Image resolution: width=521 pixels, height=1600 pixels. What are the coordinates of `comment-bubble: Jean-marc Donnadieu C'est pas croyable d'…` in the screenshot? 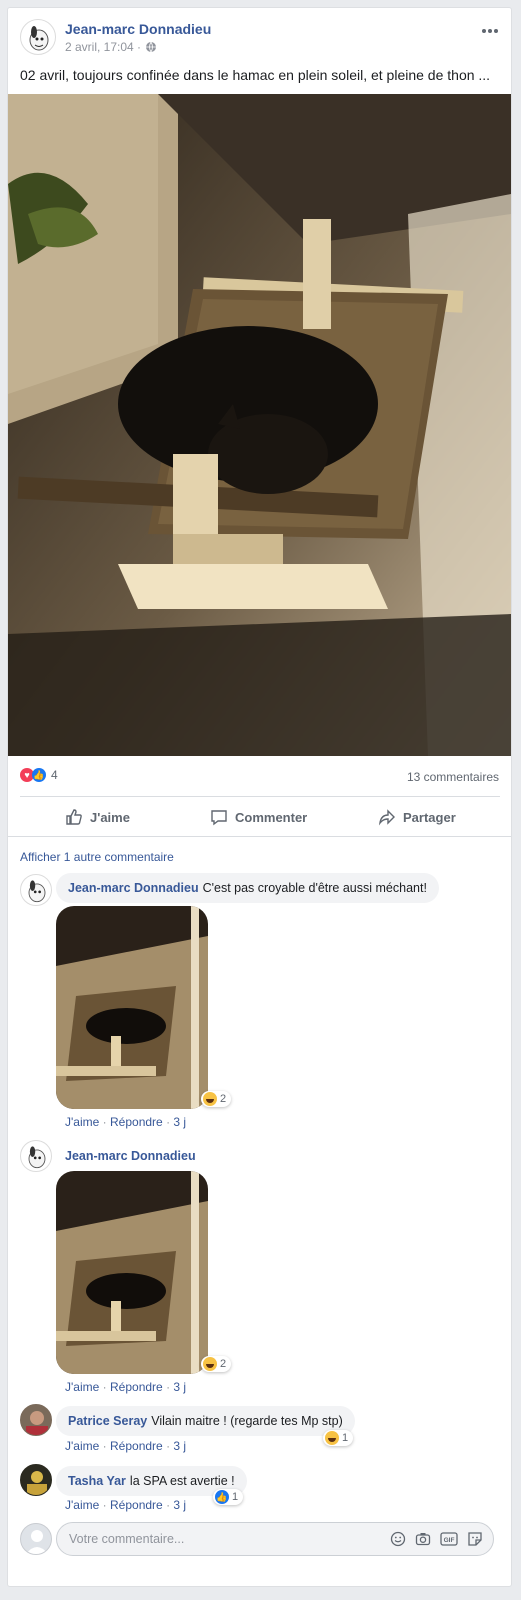 It's located at (247, 888).